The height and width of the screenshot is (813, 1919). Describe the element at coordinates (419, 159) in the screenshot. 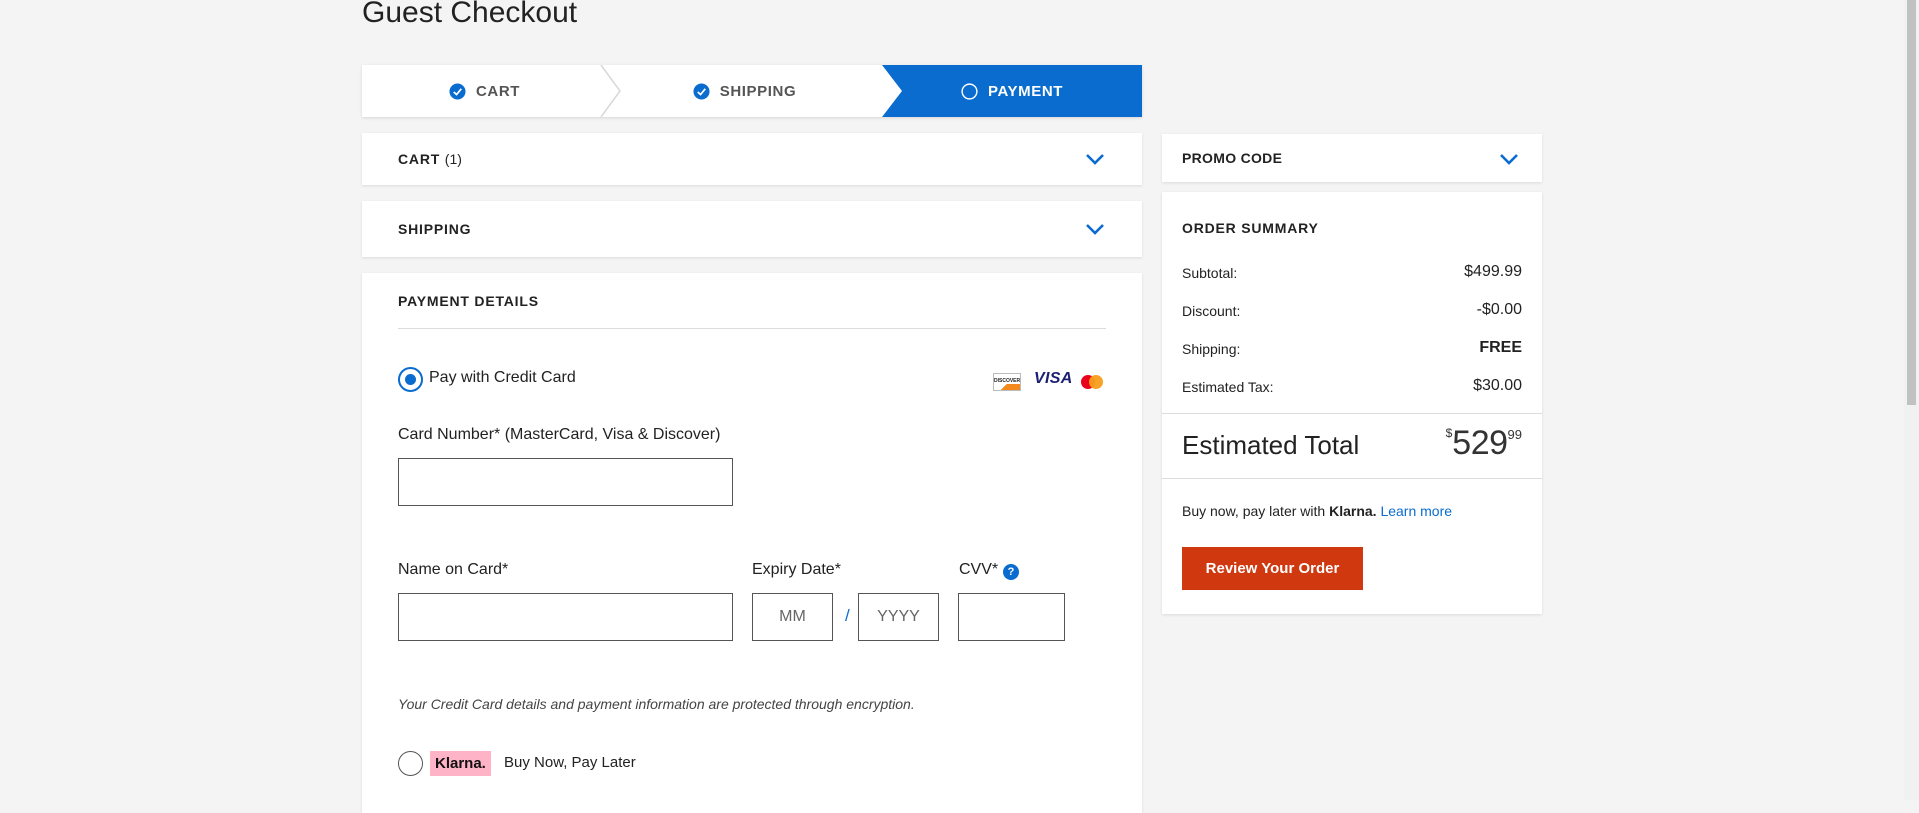

I see `cart-accordion-label: CART` at that location.